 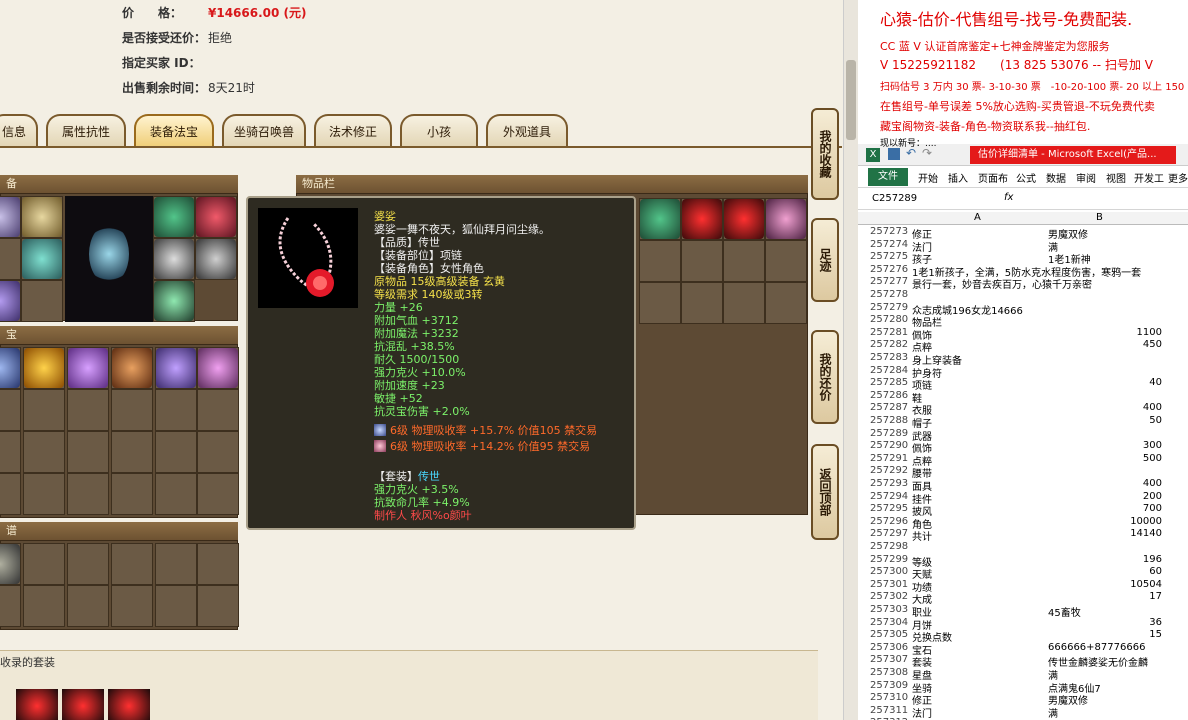 What do you see at coordinates (1105, 634) in the screenshot?
I see `cell-b: 15` at bounding box center [1105, 634].